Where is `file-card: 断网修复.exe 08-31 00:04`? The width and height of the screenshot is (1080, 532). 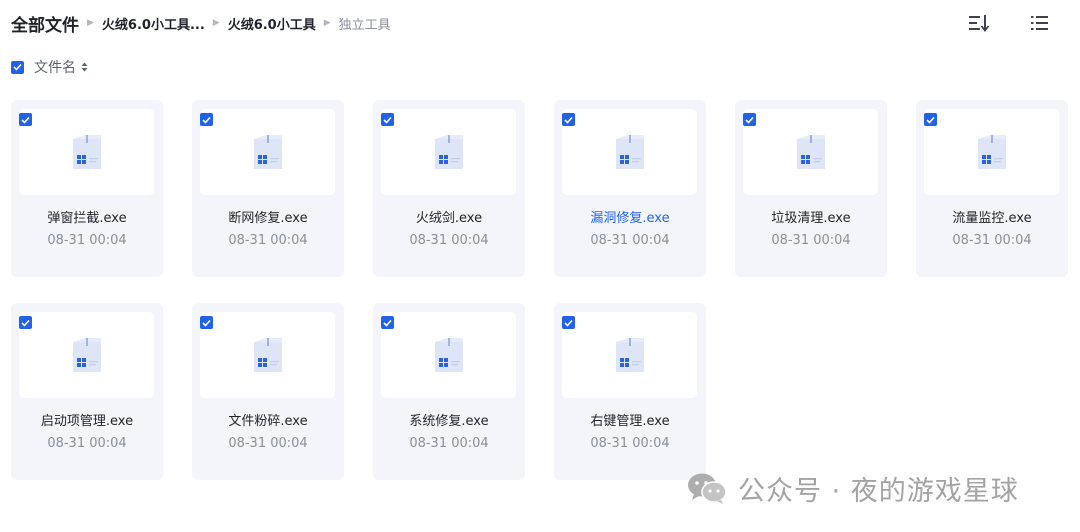 file-card: 断网修复.exe 08-31 00:04 is located at coordinates (268, 188).